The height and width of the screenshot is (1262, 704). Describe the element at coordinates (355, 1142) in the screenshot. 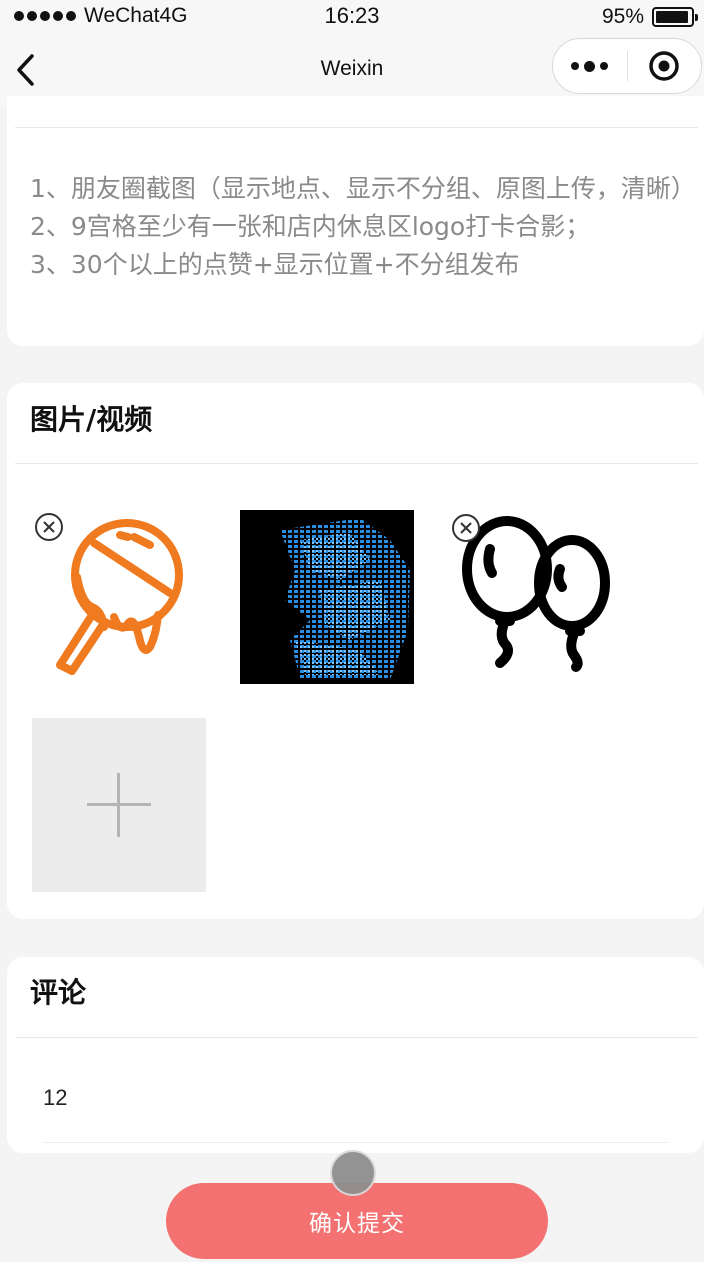

I see `comment-input-underline` at that location.